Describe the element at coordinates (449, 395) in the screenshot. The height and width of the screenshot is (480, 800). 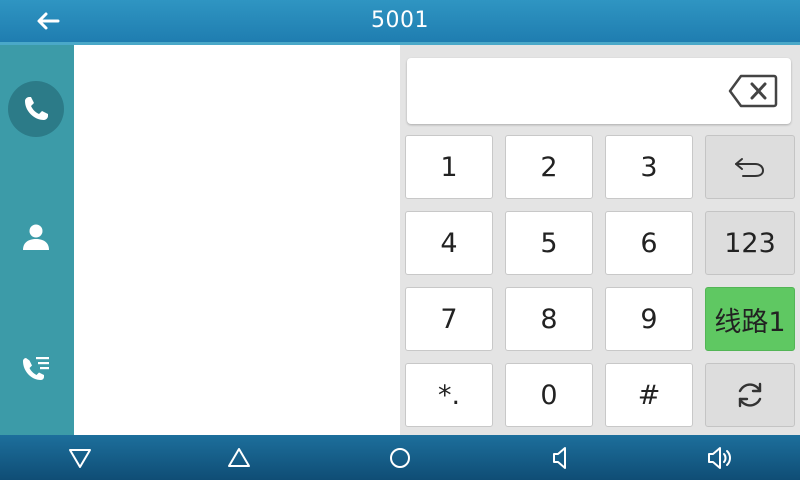
I see `key-star: *.` at that location.